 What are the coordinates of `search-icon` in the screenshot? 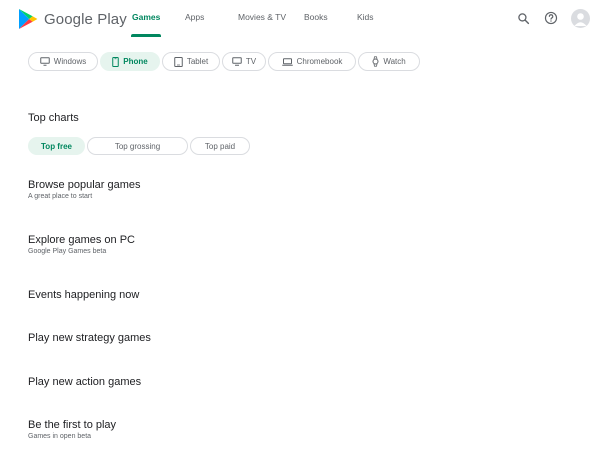 It's located at (523, 18).